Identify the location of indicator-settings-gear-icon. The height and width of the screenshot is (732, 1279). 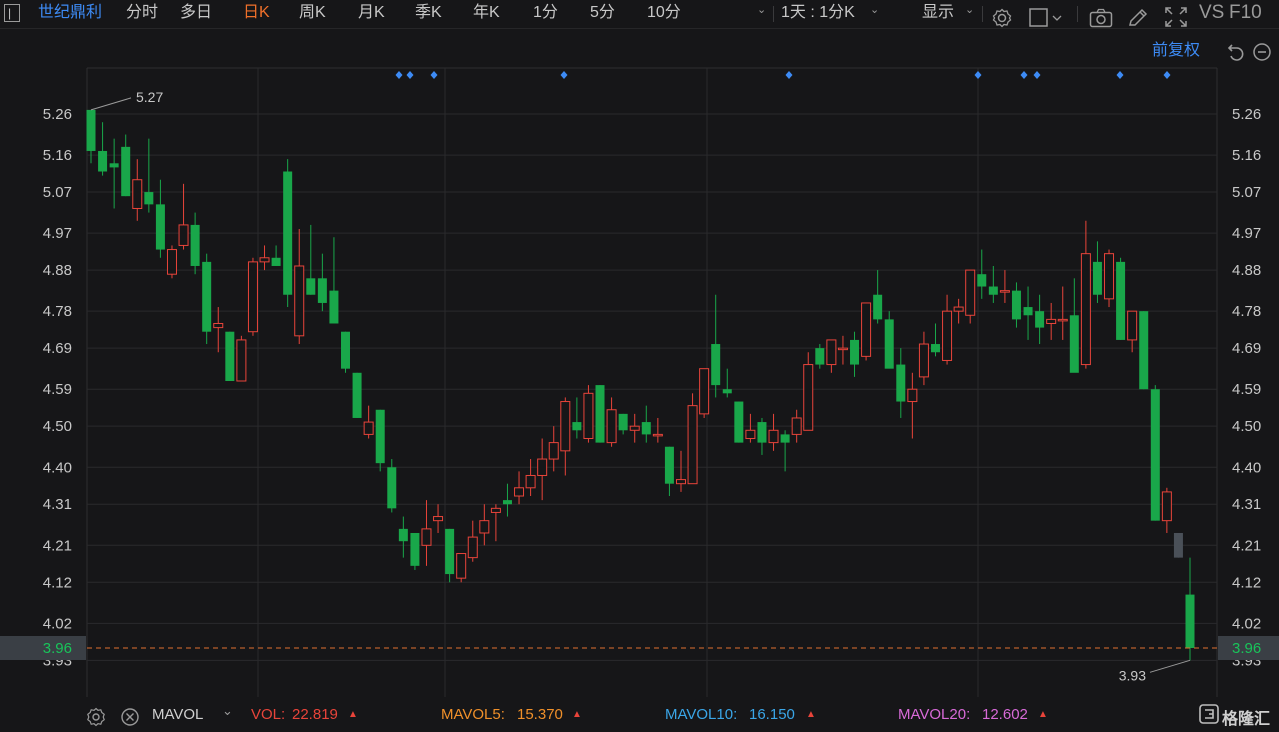
(96, 717).